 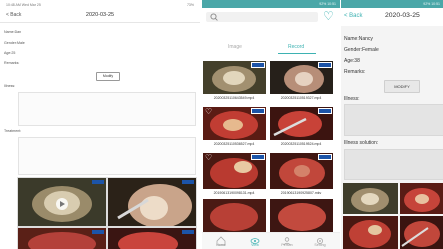 What do you see at coordinates (100, 5) in the screenshot?
I see `status-bar: 10:48 AM Wed Mar 25 73%` at bounding box center [100, 5].